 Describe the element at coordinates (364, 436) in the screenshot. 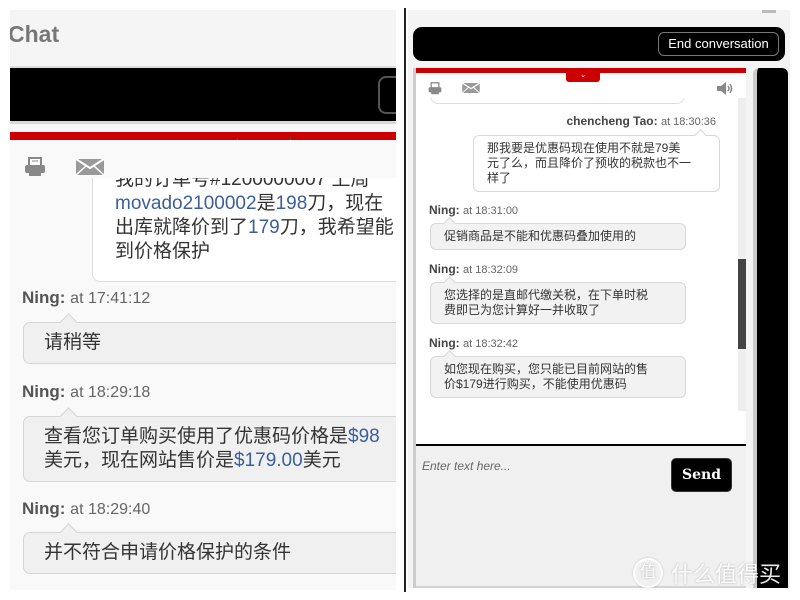

I see `price-value: $98` at that location.